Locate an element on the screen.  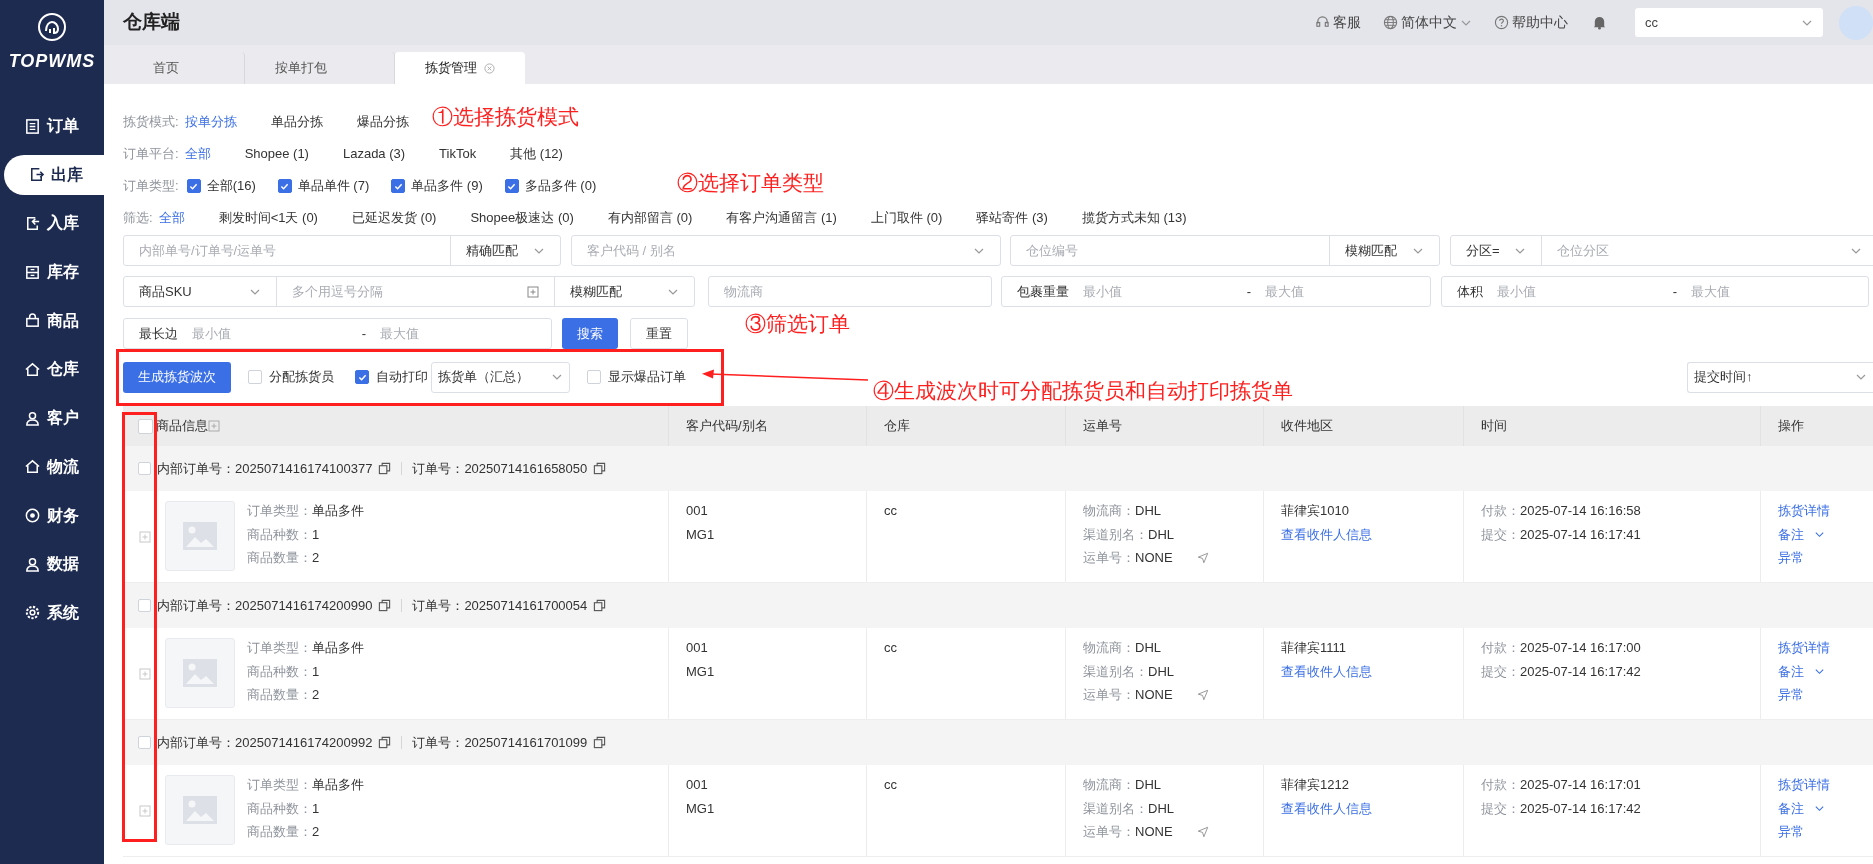
sidebar-item: 商品 is located at coordinates (52, 320).